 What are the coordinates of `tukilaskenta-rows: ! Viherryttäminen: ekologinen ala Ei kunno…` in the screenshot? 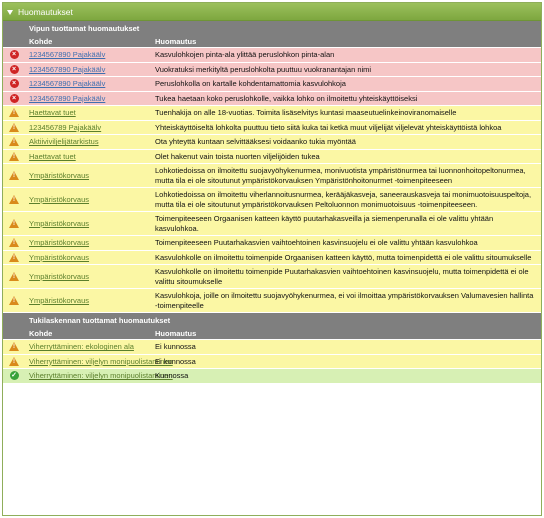 It's located at (272, 362).